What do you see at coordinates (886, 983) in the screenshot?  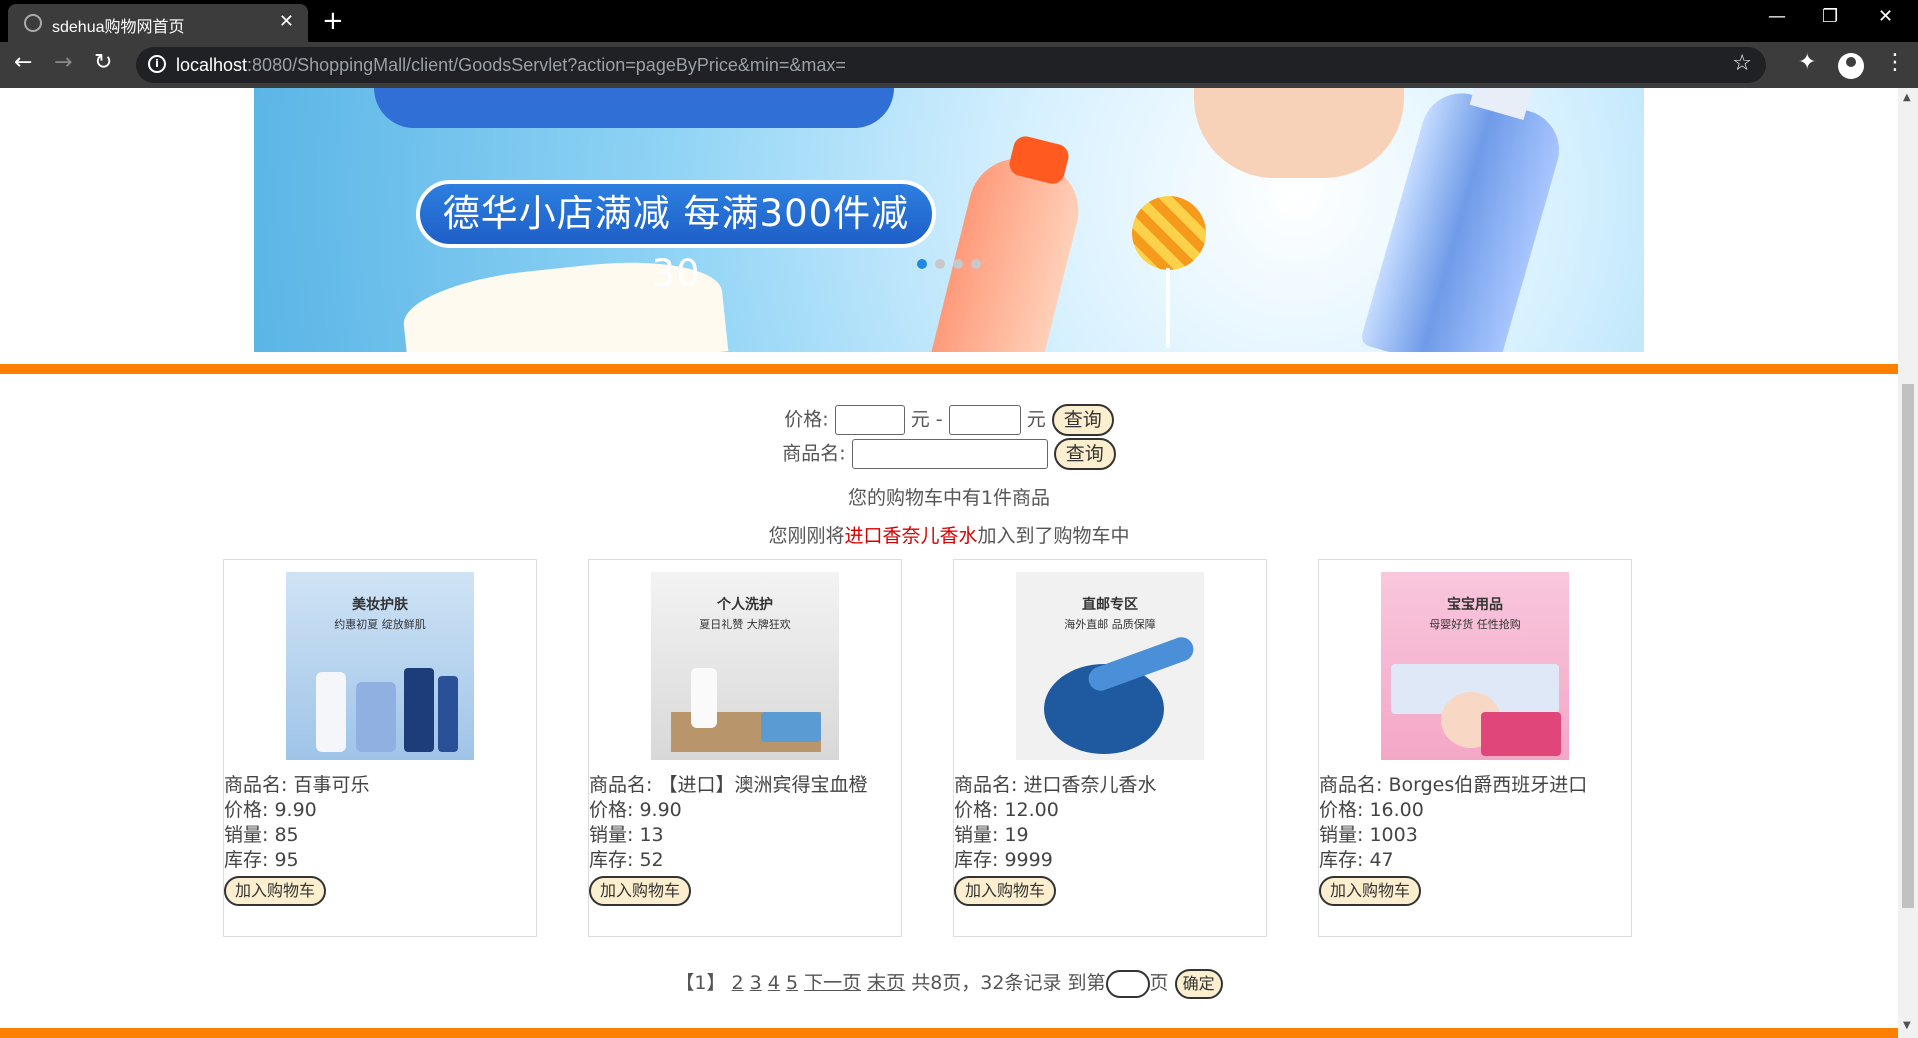 I see `last-page-link: 末页` at bounding box center [886, 983].